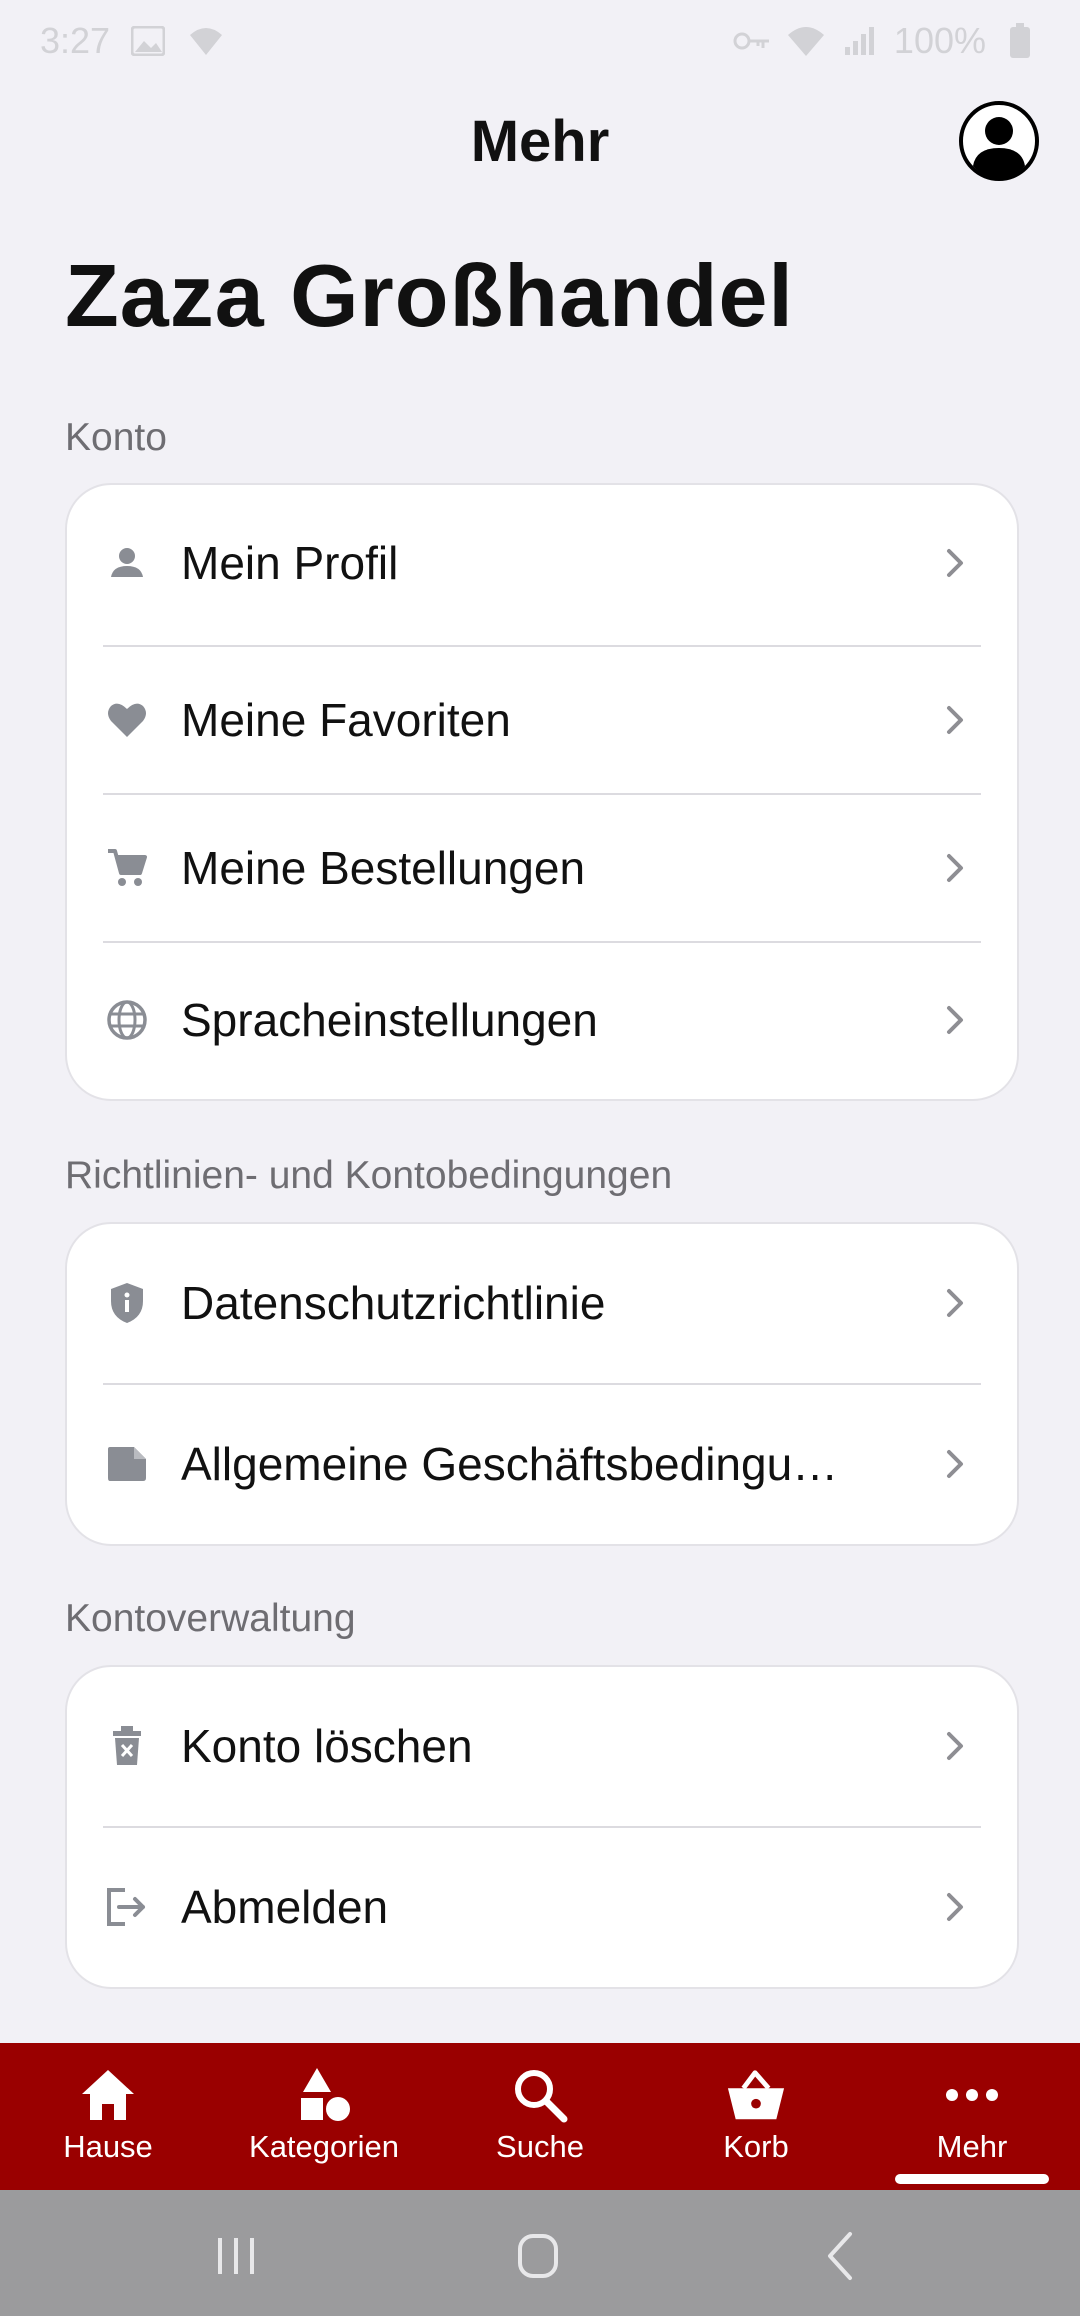  I want to click on more-dots-icon, so click(972, 2095).